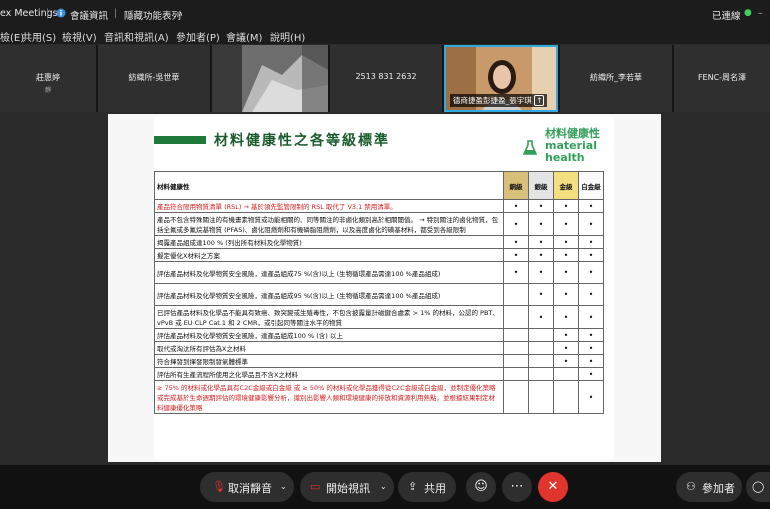 This screenshot has width=770, height=509. What do you see at coordinates (709, 487) in the screenshot?
I see `participants-button: ⚇ 參加者` at bounding box center [709, 487].